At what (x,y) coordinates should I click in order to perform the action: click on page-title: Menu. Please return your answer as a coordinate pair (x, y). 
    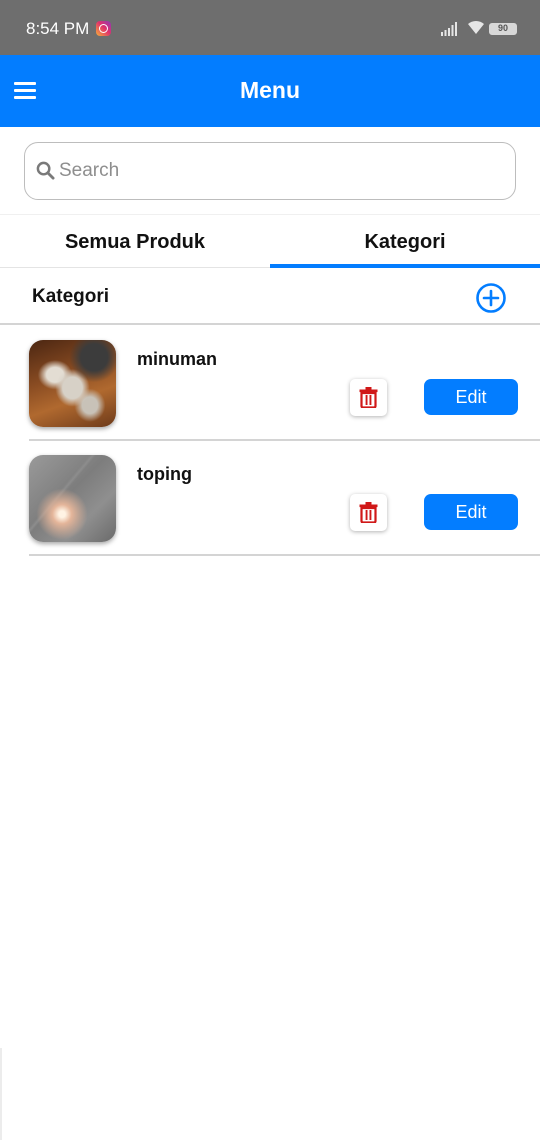
    Looking at the image, I should click on (270, 90).